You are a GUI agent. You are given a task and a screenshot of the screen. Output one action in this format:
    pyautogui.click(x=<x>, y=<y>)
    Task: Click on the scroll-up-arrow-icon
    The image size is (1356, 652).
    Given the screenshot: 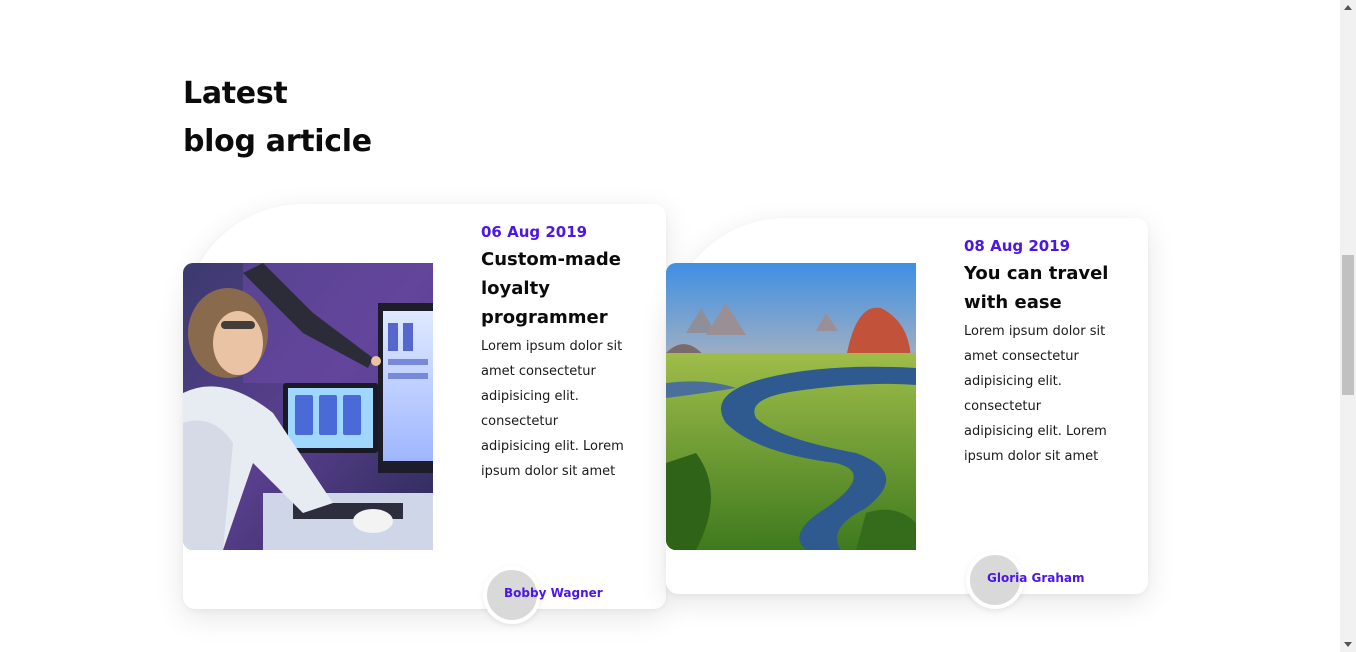 What is the action you would take?
    pyautogui.click(x=1348, y=7)
    